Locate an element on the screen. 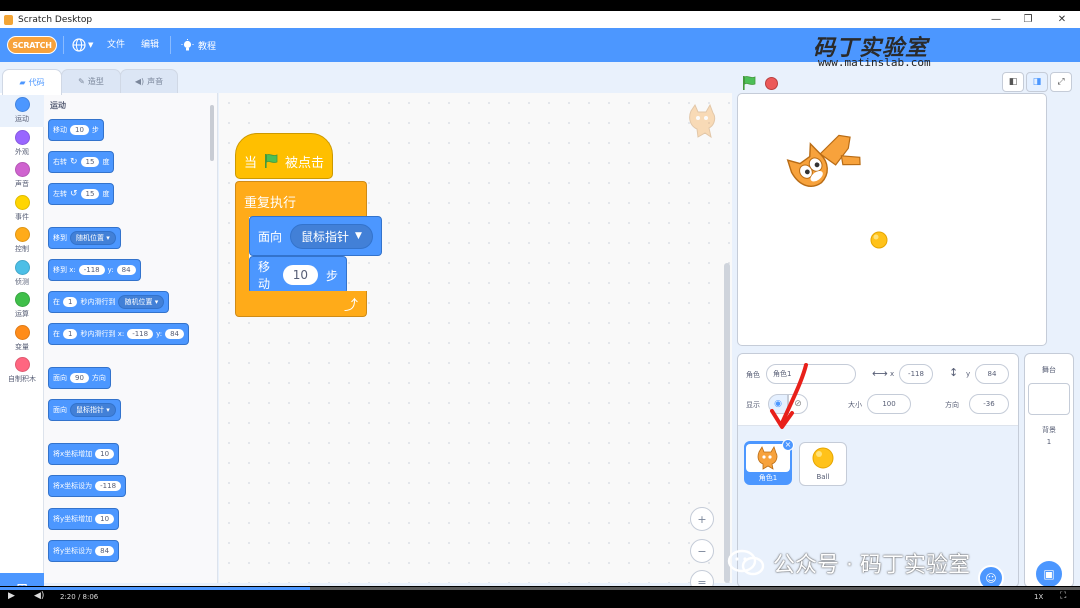  block-move-steps: 移动 10 步 is located at coordinates (76, 130).